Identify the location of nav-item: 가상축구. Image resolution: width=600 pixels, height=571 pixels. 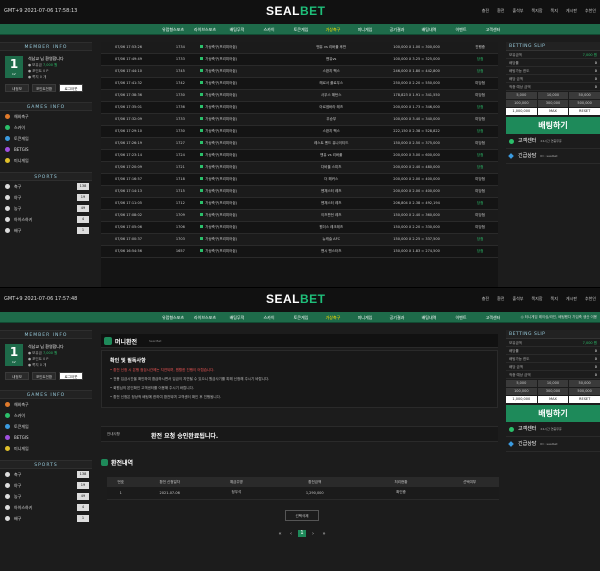
(333, 317).